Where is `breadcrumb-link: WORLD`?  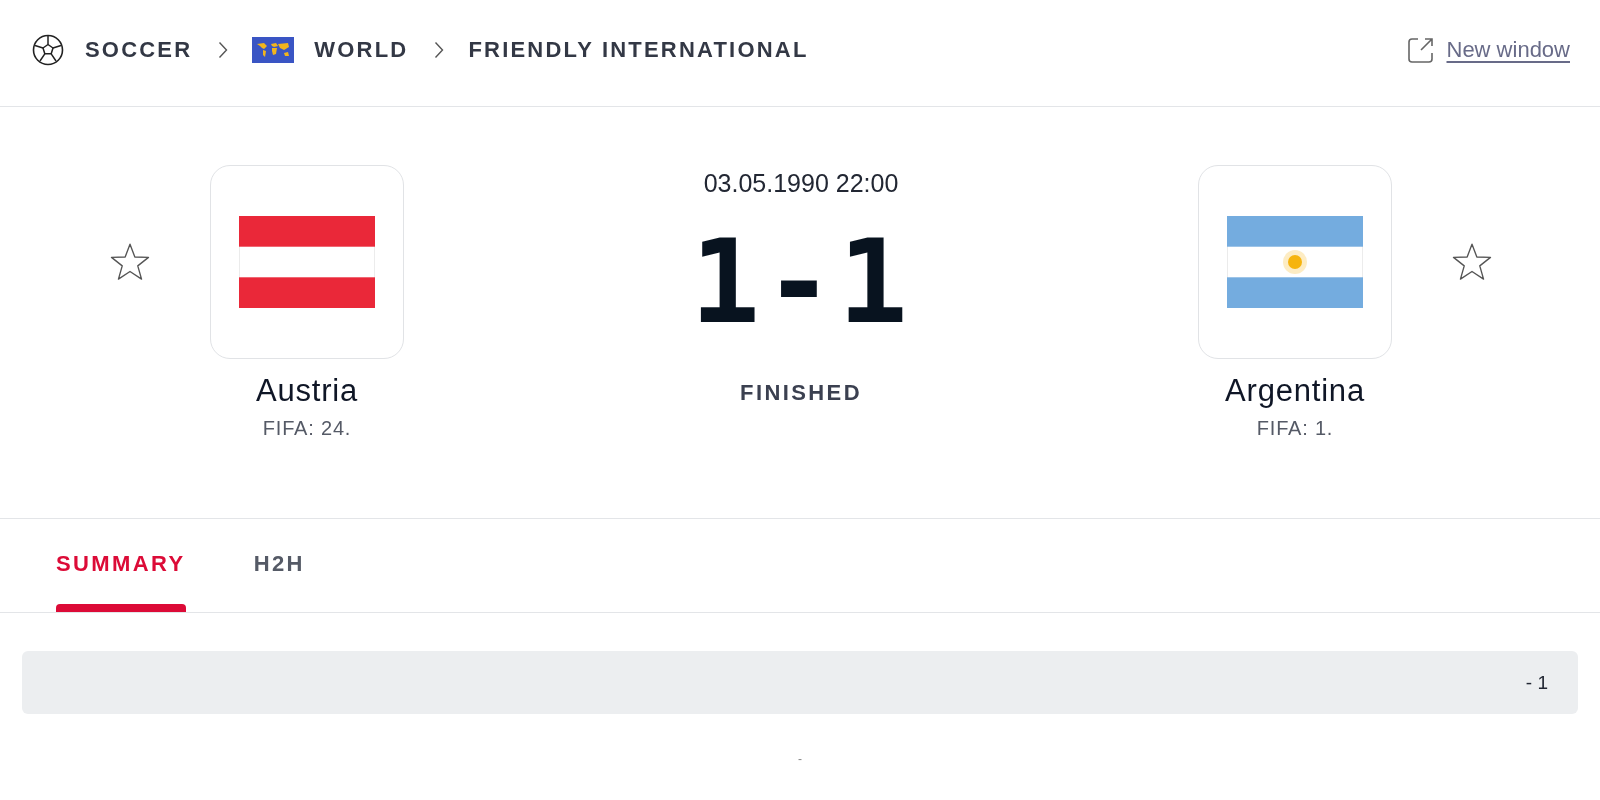
breadcrumb-link: WORLD is located at coordinates (361, 50).